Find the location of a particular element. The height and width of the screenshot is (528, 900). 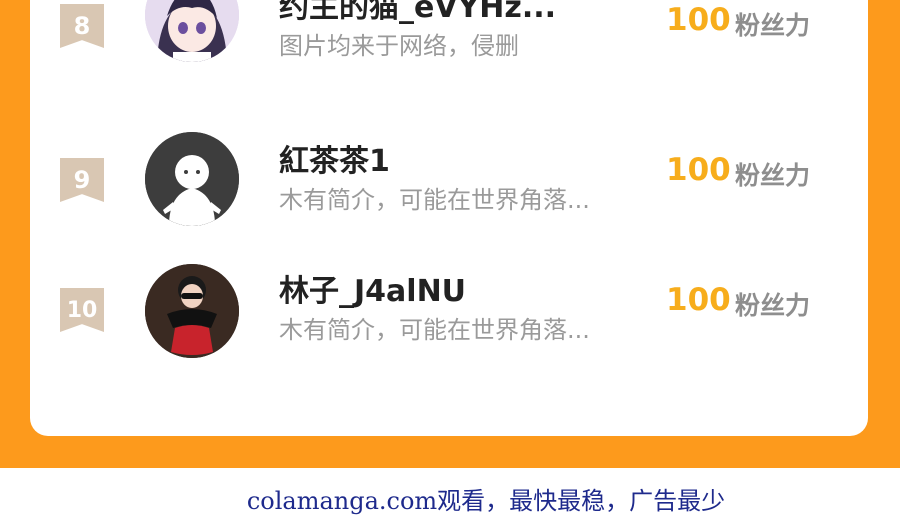

user-bio: 图片均来于网络，侵删 is located at coordinates (399, 46).